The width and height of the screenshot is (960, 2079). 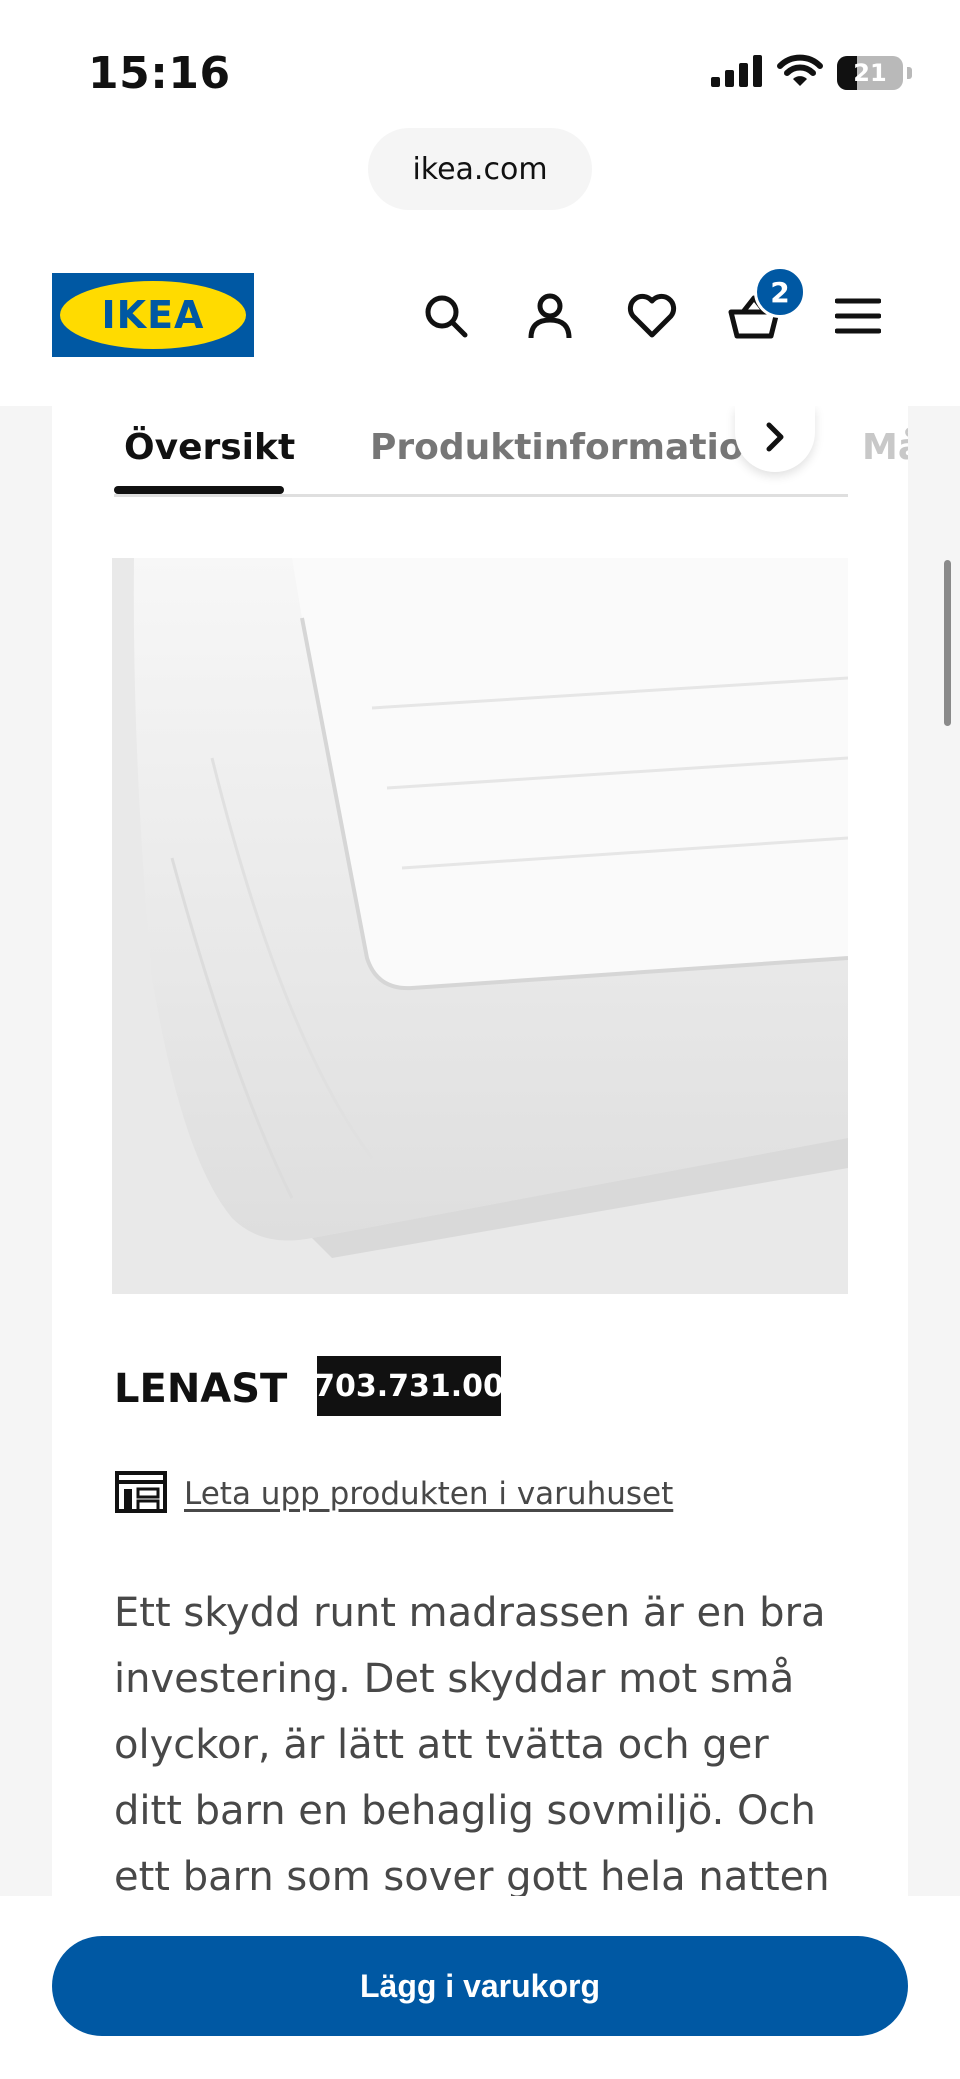 I want to click on store-availability-link: Leta upp produkten i varuhuset, so click(x=393, y=1494).